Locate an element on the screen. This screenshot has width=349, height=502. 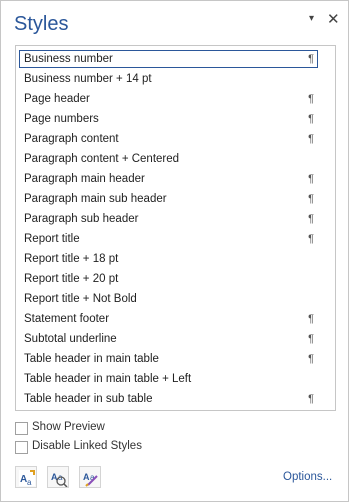
style-name: Report title + 18 pt is located at coordinates (71, 259).